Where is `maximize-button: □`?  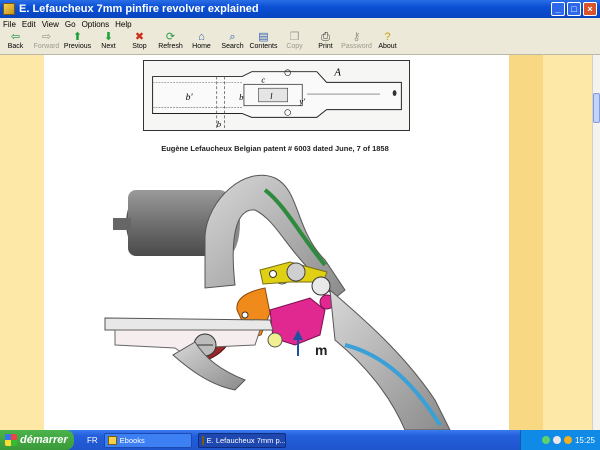
maximize-button: □ is located at coordinates (574, 9).